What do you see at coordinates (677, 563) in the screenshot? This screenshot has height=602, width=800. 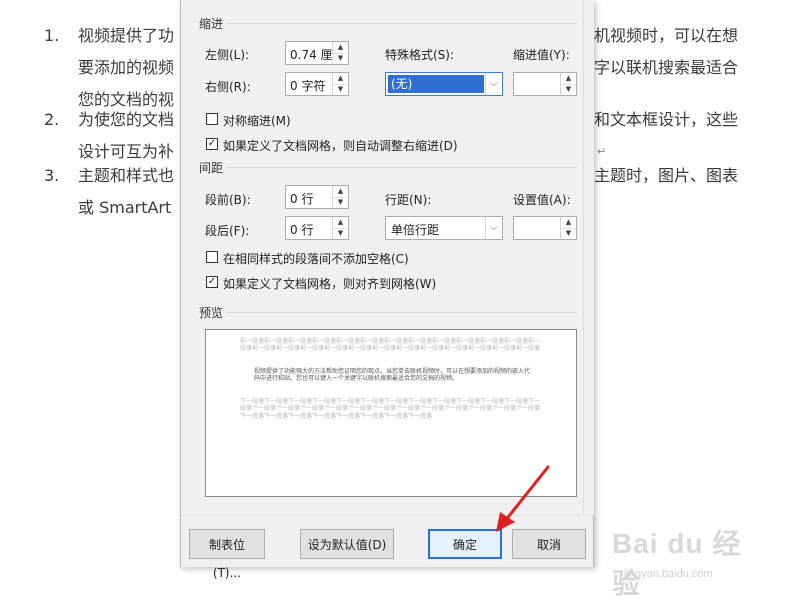 I see `watermark-brand: Bai du 经验` at bounding box center [677, 563].